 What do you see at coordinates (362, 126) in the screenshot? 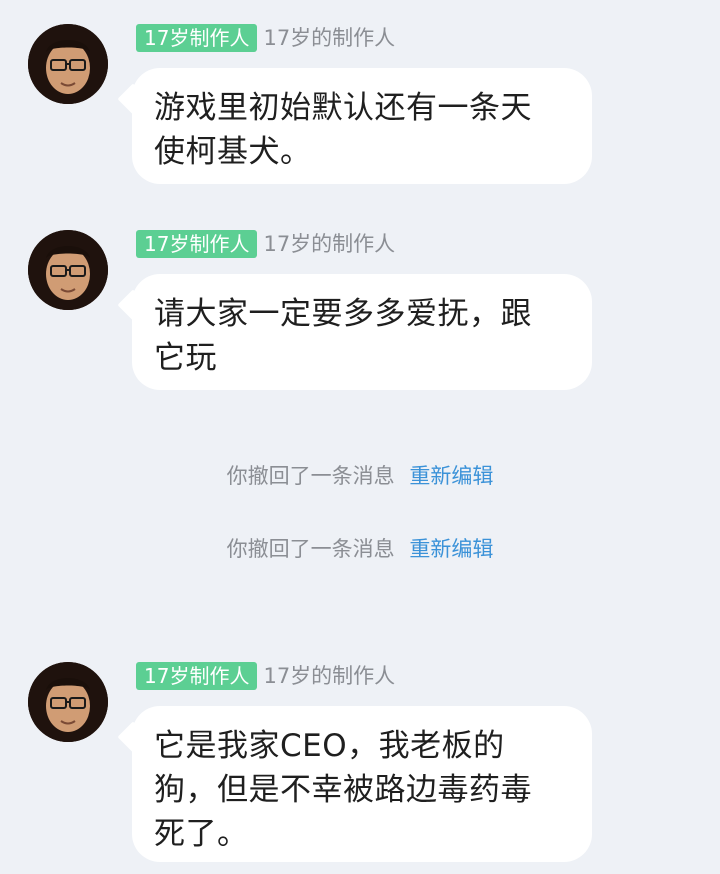
I see `message-bubble: 游戏里初始默认还有一条天 使柯基犬。` at bounding box center [362, 126].